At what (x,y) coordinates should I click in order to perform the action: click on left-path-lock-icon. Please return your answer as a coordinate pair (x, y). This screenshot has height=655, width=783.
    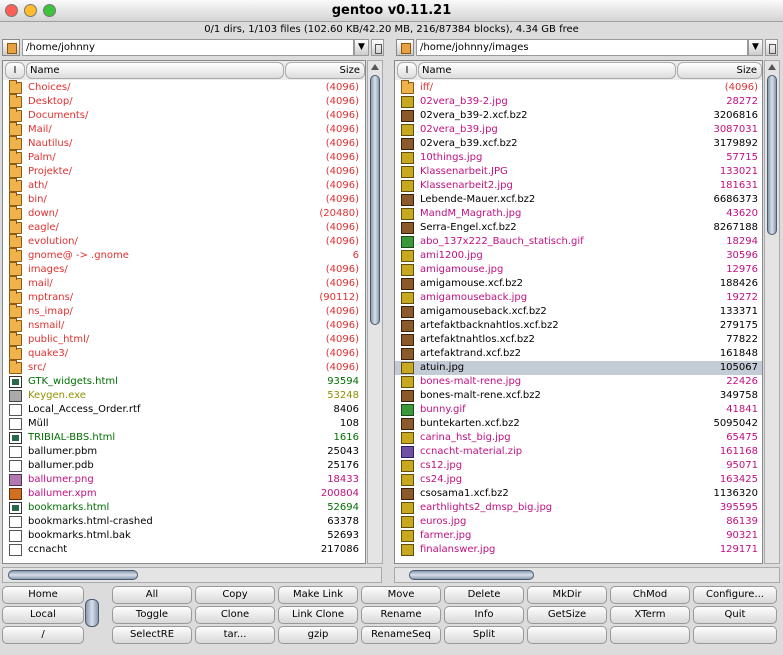
    Looking at the image, I should click on (377, 47).